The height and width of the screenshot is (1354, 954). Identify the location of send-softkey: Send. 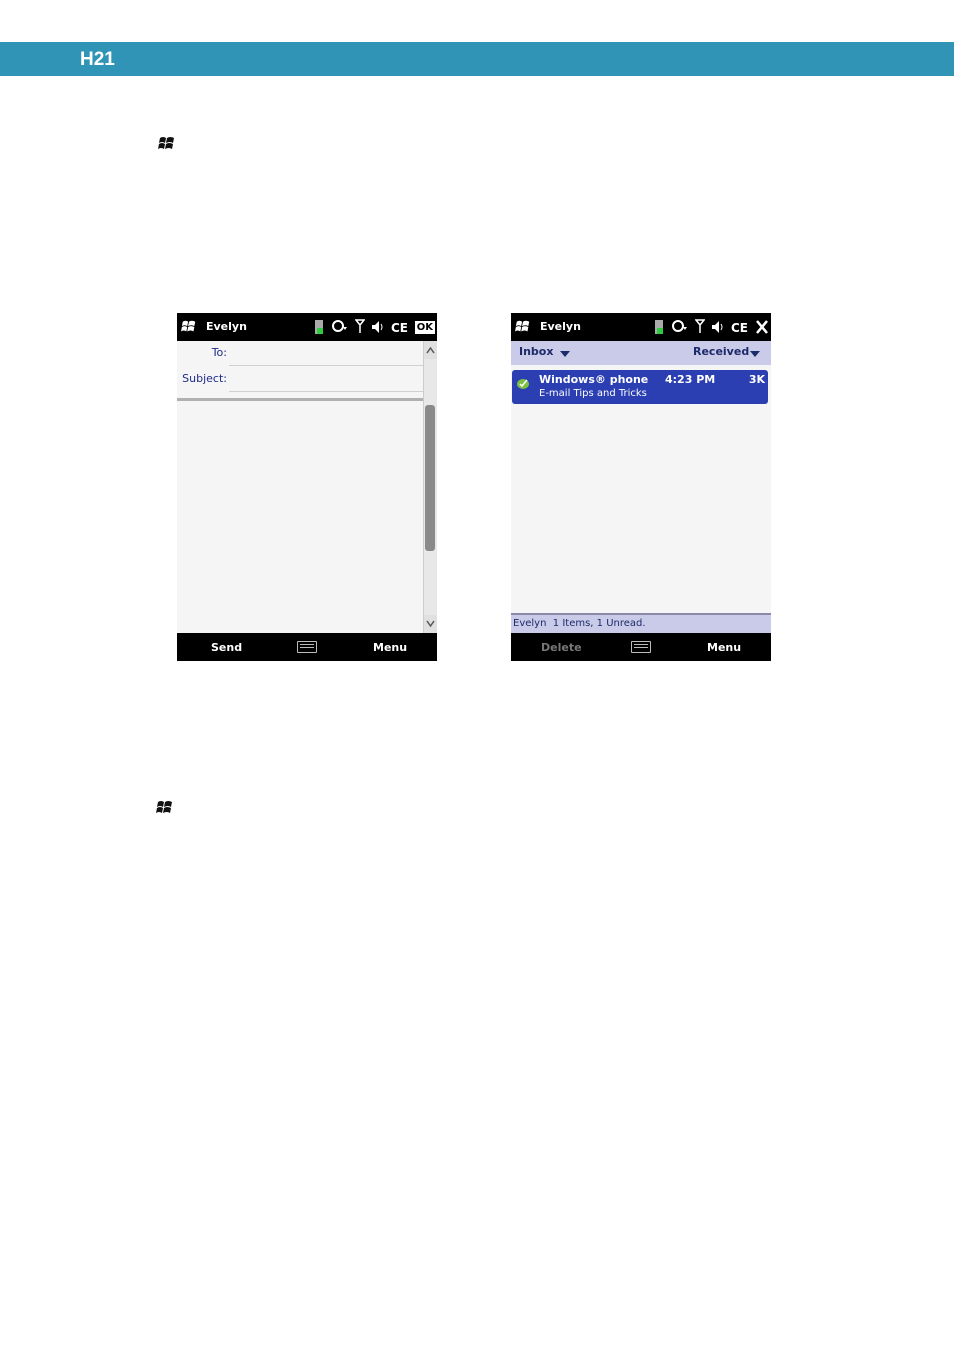
(226, 647).